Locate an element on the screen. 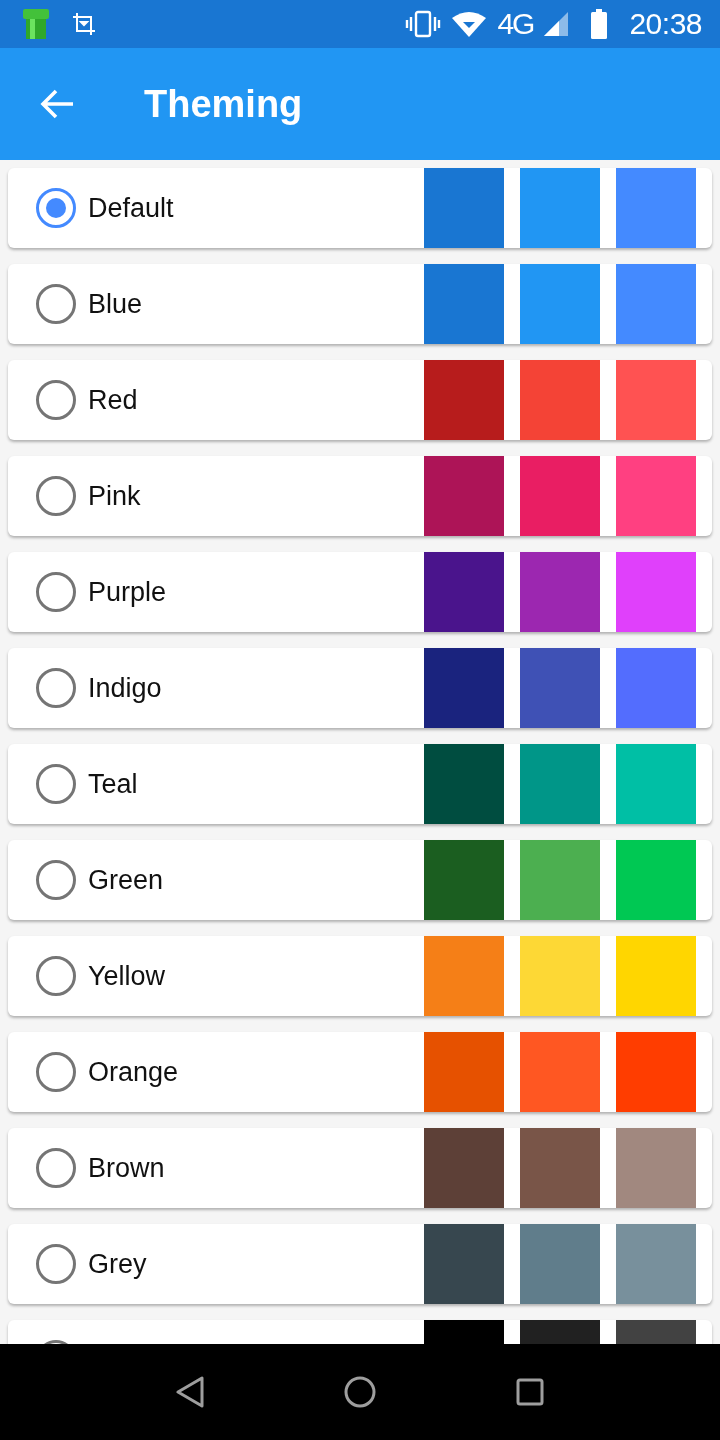  theme-name: Green is located at coordinates (126, 880).